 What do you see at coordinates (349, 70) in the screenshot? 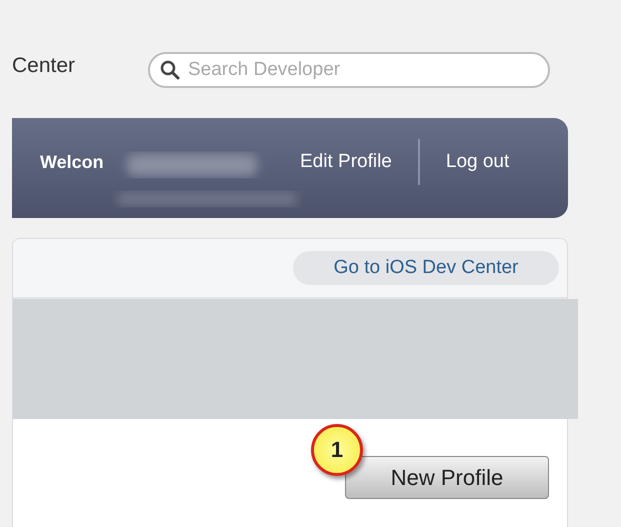
I see `search-field: Search Developer` at bounding box center [349, 70].